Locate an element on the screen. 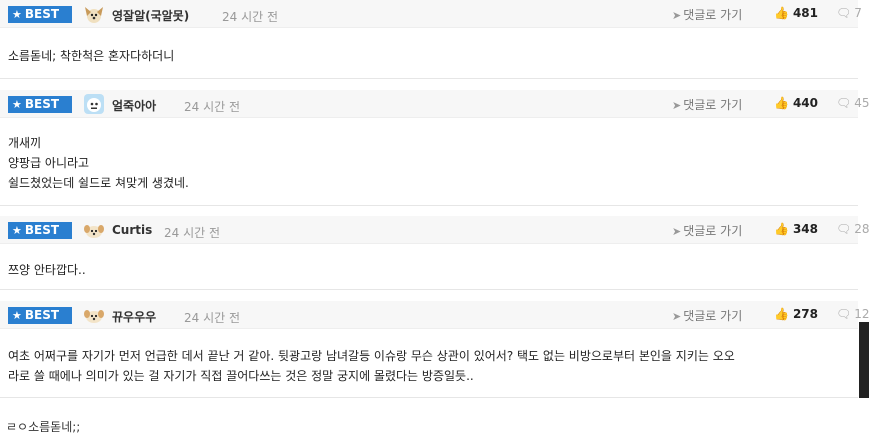 The height and width of the screenshot is (435, 869). like-button: 👍 348 is located at coordinates (796, 229).